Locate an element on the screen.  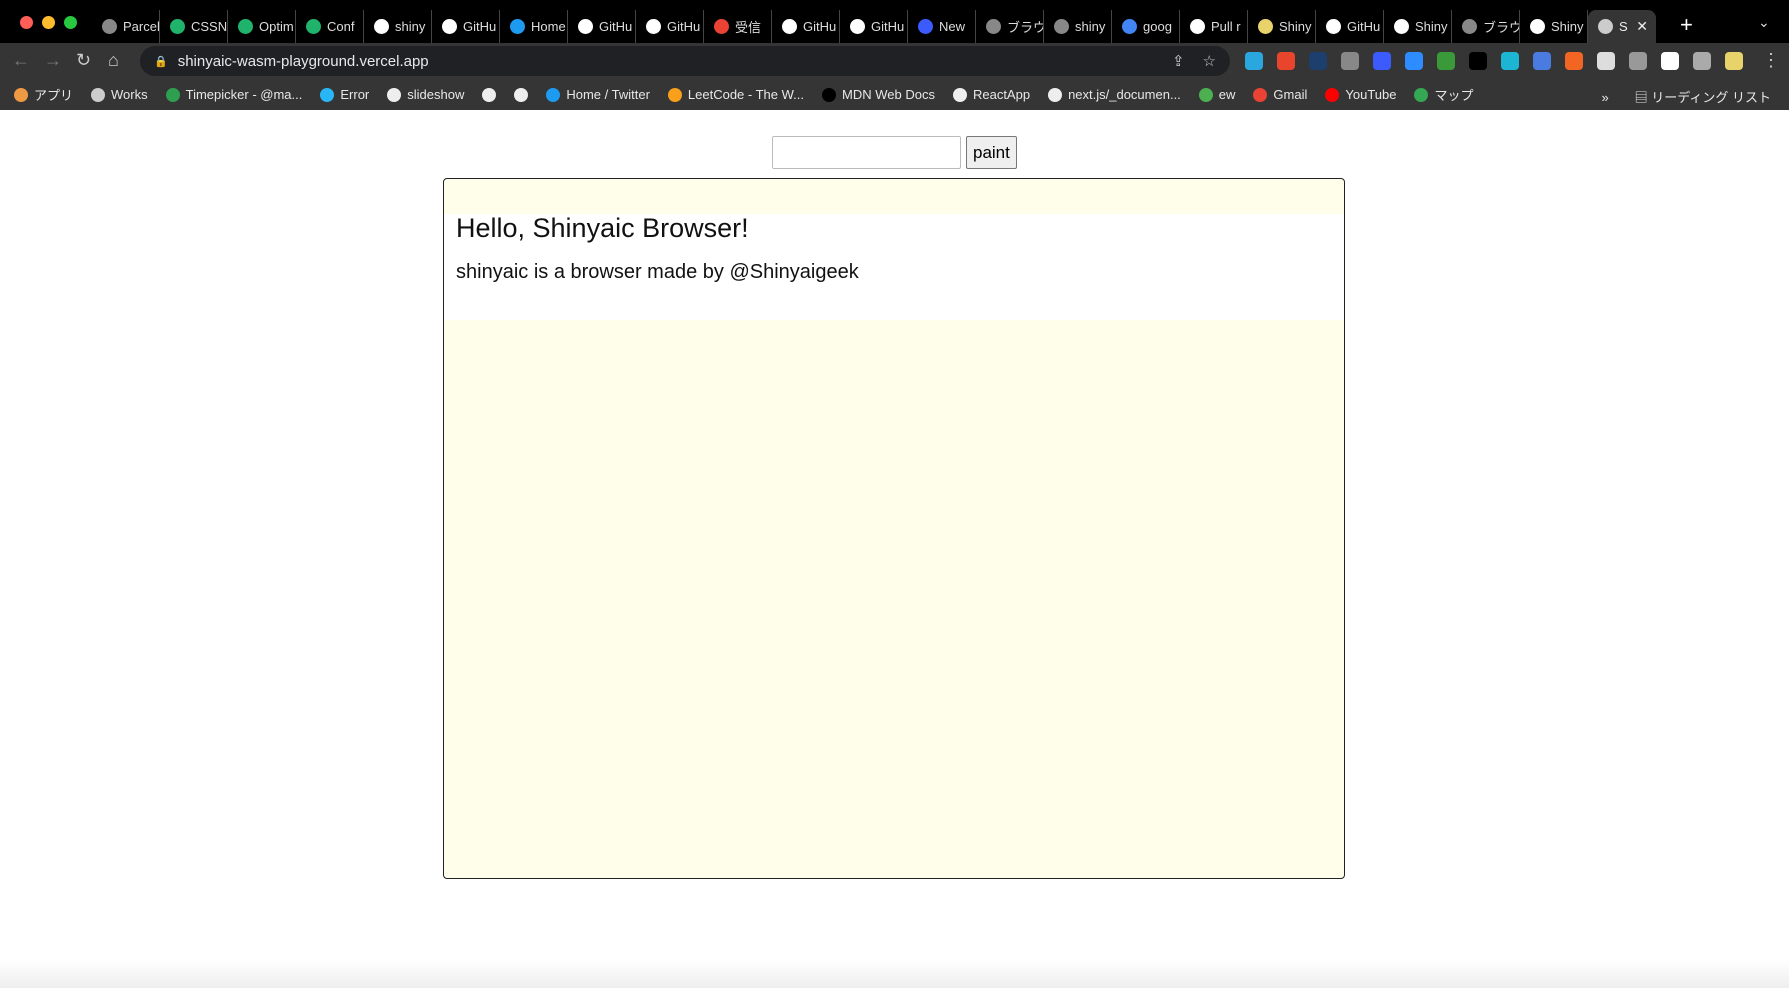
close-window-button is located at coordinates (26, 22).